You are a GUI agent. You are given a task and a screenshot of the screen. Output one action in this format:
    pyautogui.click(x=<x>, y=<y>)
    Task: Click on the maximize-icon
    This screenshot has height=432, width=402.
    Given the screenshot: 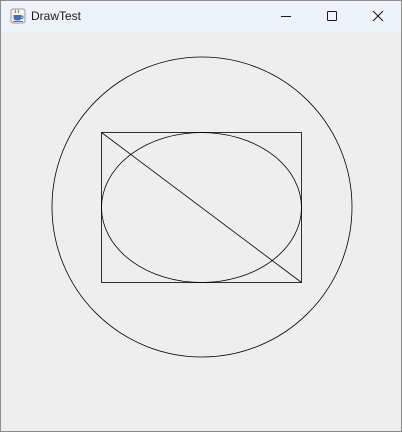 What is the action you would take?
    pyautogui.click(x=332, y=16)
    